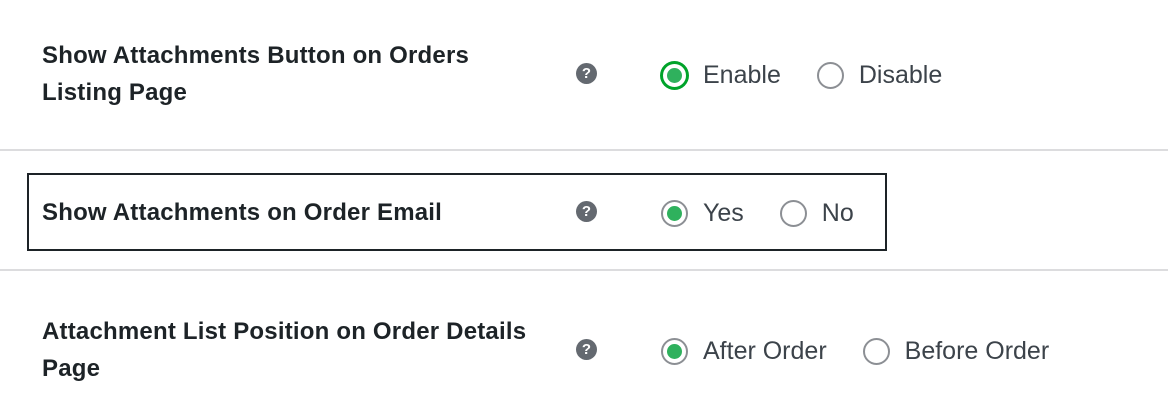 This screenshot has height=414, width=1168. I want to click on radio-yes, so click(674, 213).